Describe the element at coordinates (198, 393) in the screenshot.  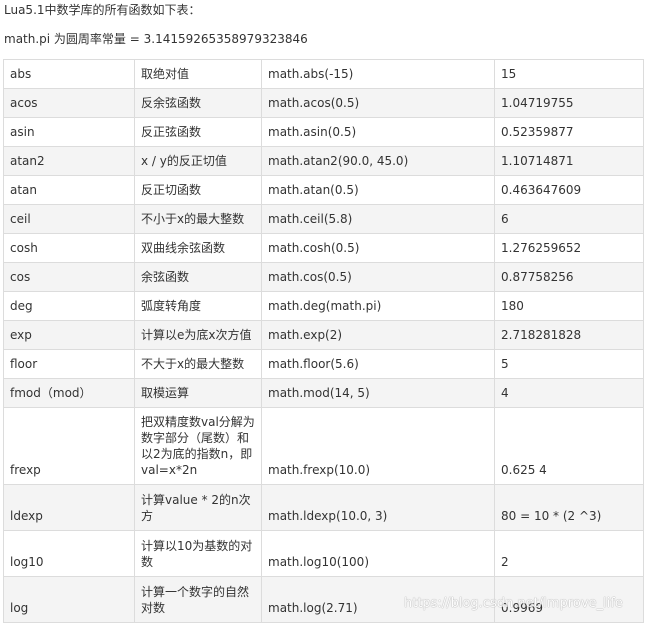
I see `description-cell: 取模运算` at that location.